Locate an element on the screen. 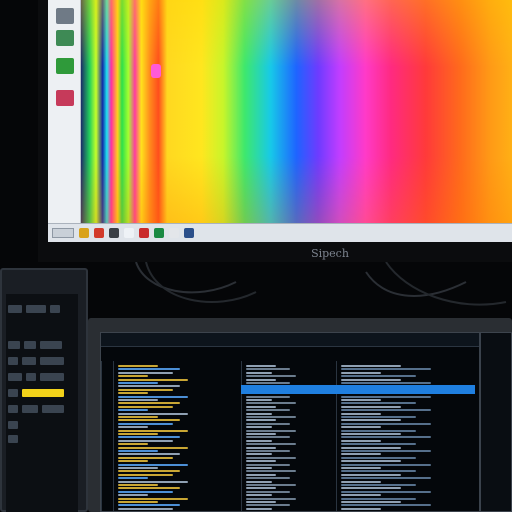 Image resolution: width=512 pixels, height=512 pixels. terminal-icon is located at coordinates (114, 233).